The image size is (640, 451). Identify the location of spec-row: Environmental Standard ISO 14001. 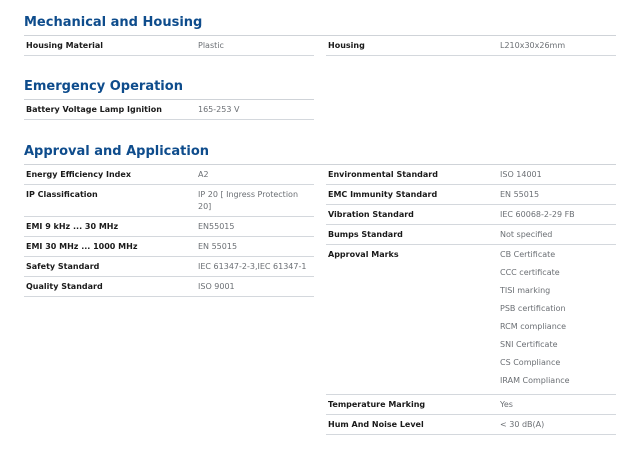
(471, 175).